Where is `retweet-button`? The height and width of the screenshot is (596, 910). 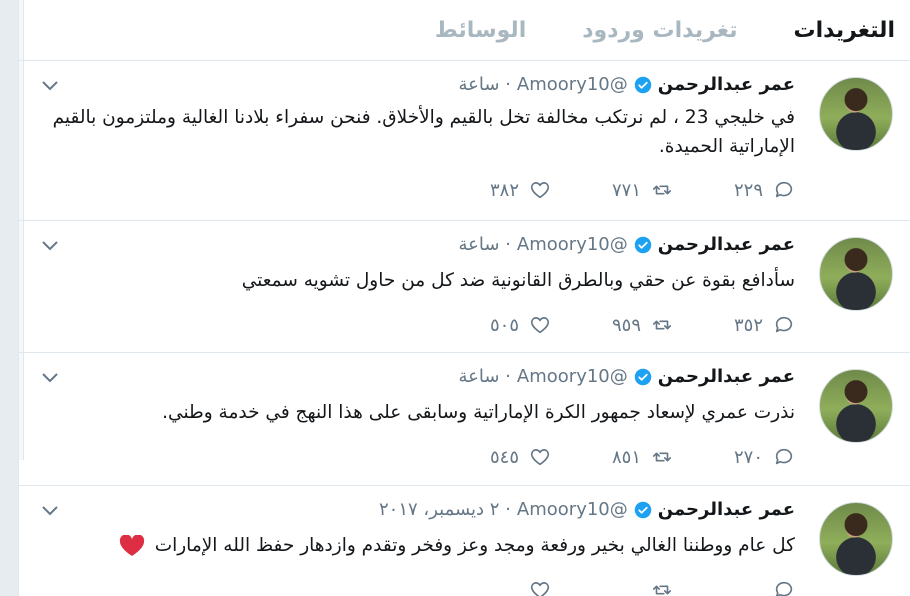
retweet-button is located at coordinates (612, 587).